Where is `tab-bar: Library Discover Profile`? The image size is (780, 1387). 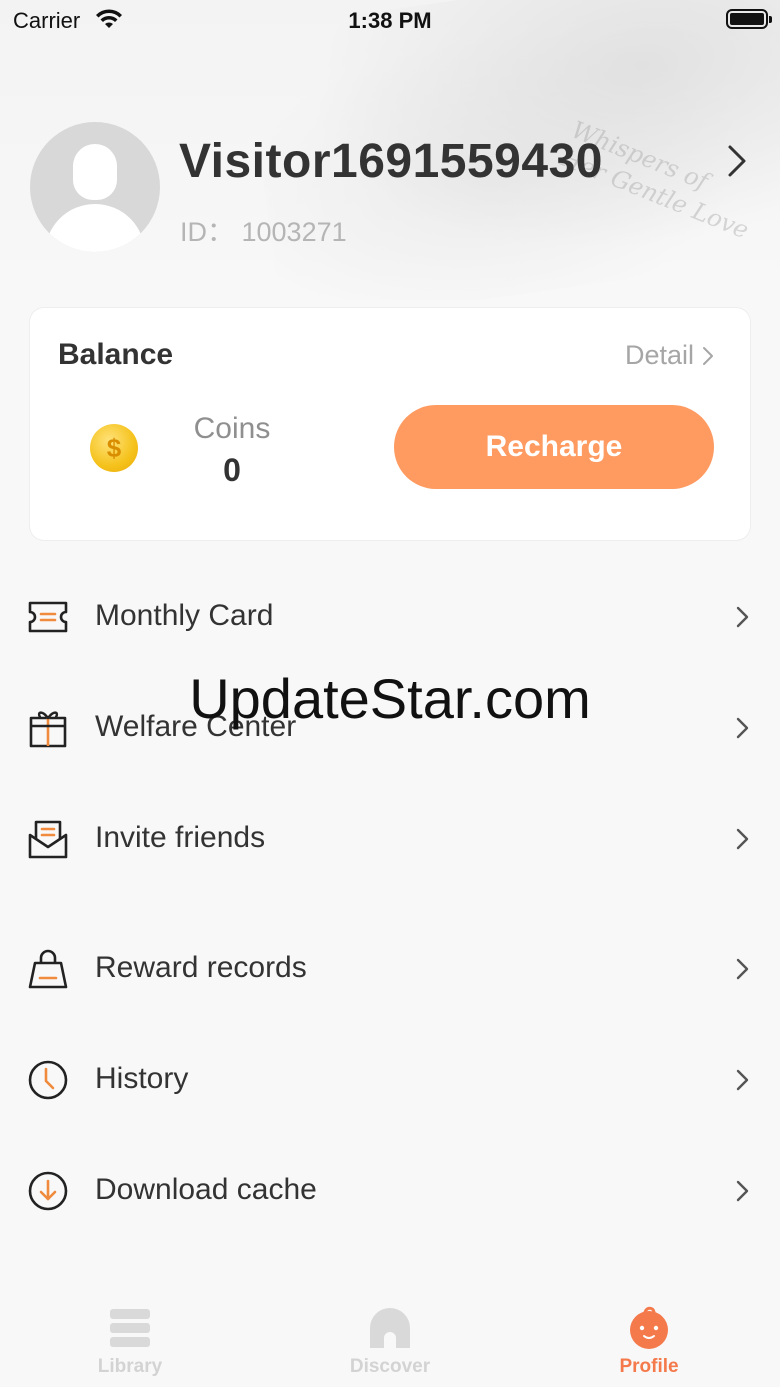
tab-bar: Library Discover Profile is located at coordinates (390, 1339).